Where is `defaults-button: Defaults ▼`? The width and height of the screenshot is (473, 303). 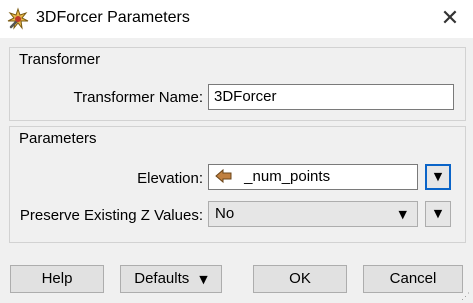 defaults-button: Defaults ▼ is located at coordinates (171, 279).